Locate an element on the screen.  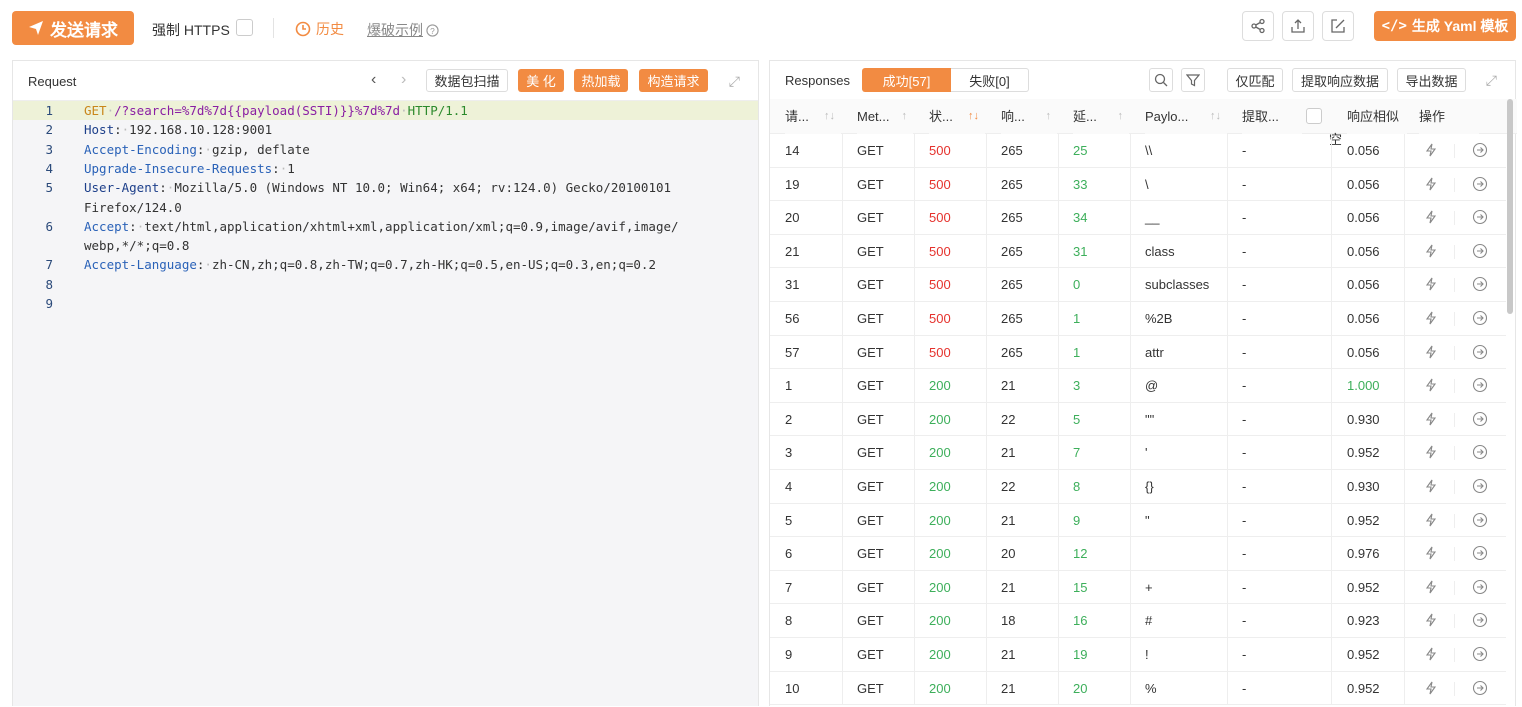
cell-status: 200 is located at coordinates (940, 453).